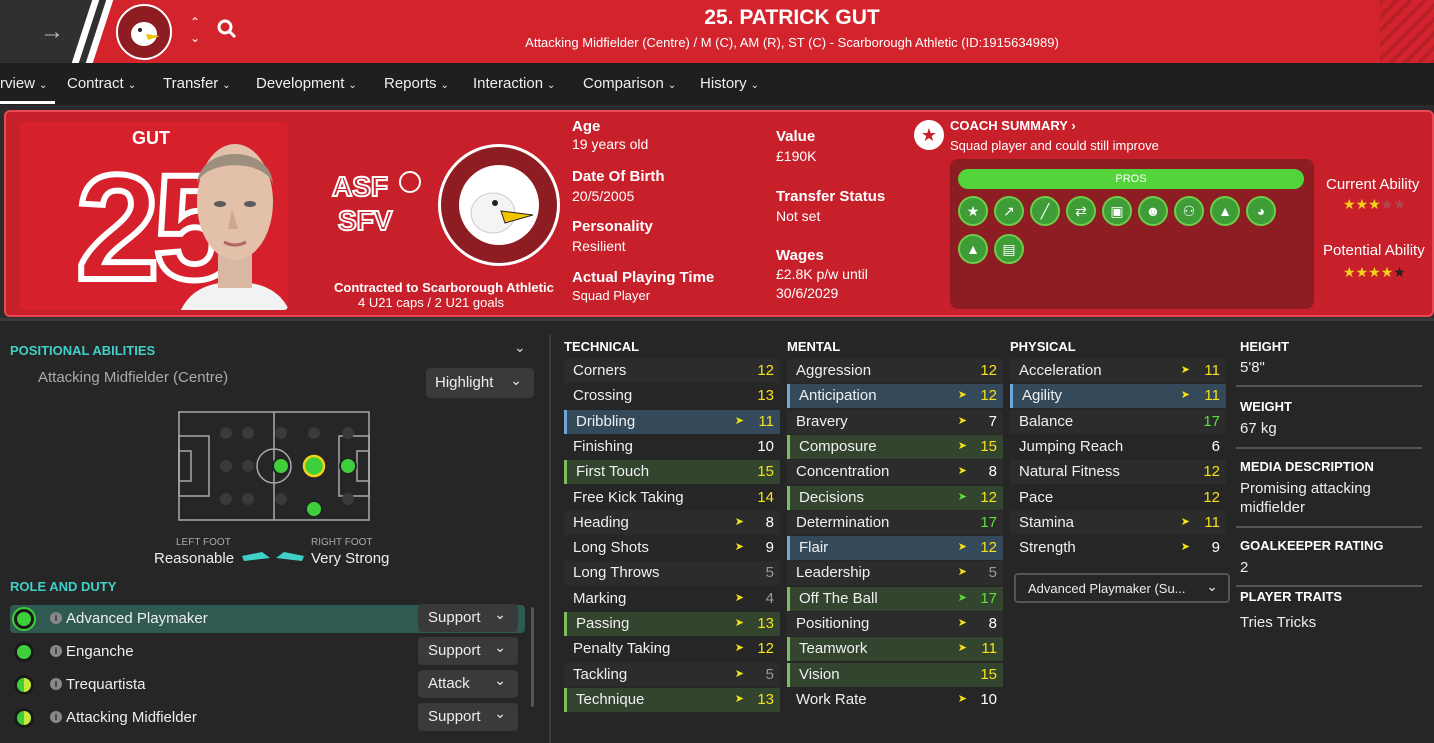 The height and width of the screenshot is (743, 1434). What do you see at coordinates (1118, 522) in the screenshot?
I see `attribute-row: Stamina ➤ 11` at bounding box center [1118, 522].